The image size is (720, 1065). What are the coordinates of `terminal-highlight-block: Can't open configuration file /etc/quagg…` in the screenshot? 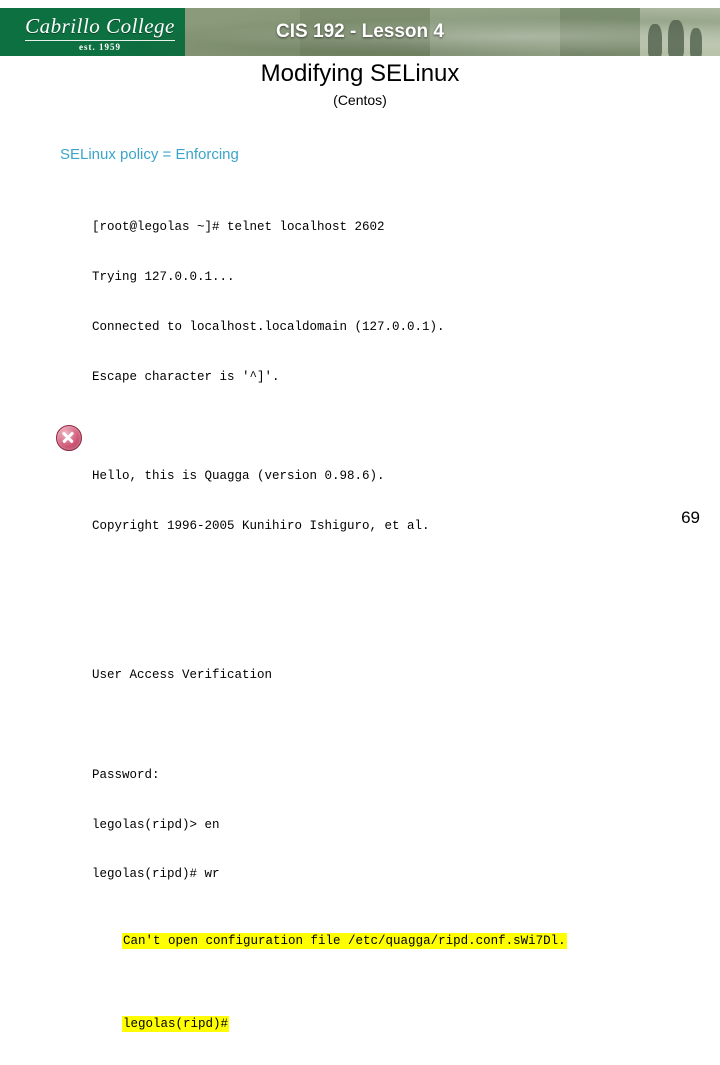 It's located at (372, 941).